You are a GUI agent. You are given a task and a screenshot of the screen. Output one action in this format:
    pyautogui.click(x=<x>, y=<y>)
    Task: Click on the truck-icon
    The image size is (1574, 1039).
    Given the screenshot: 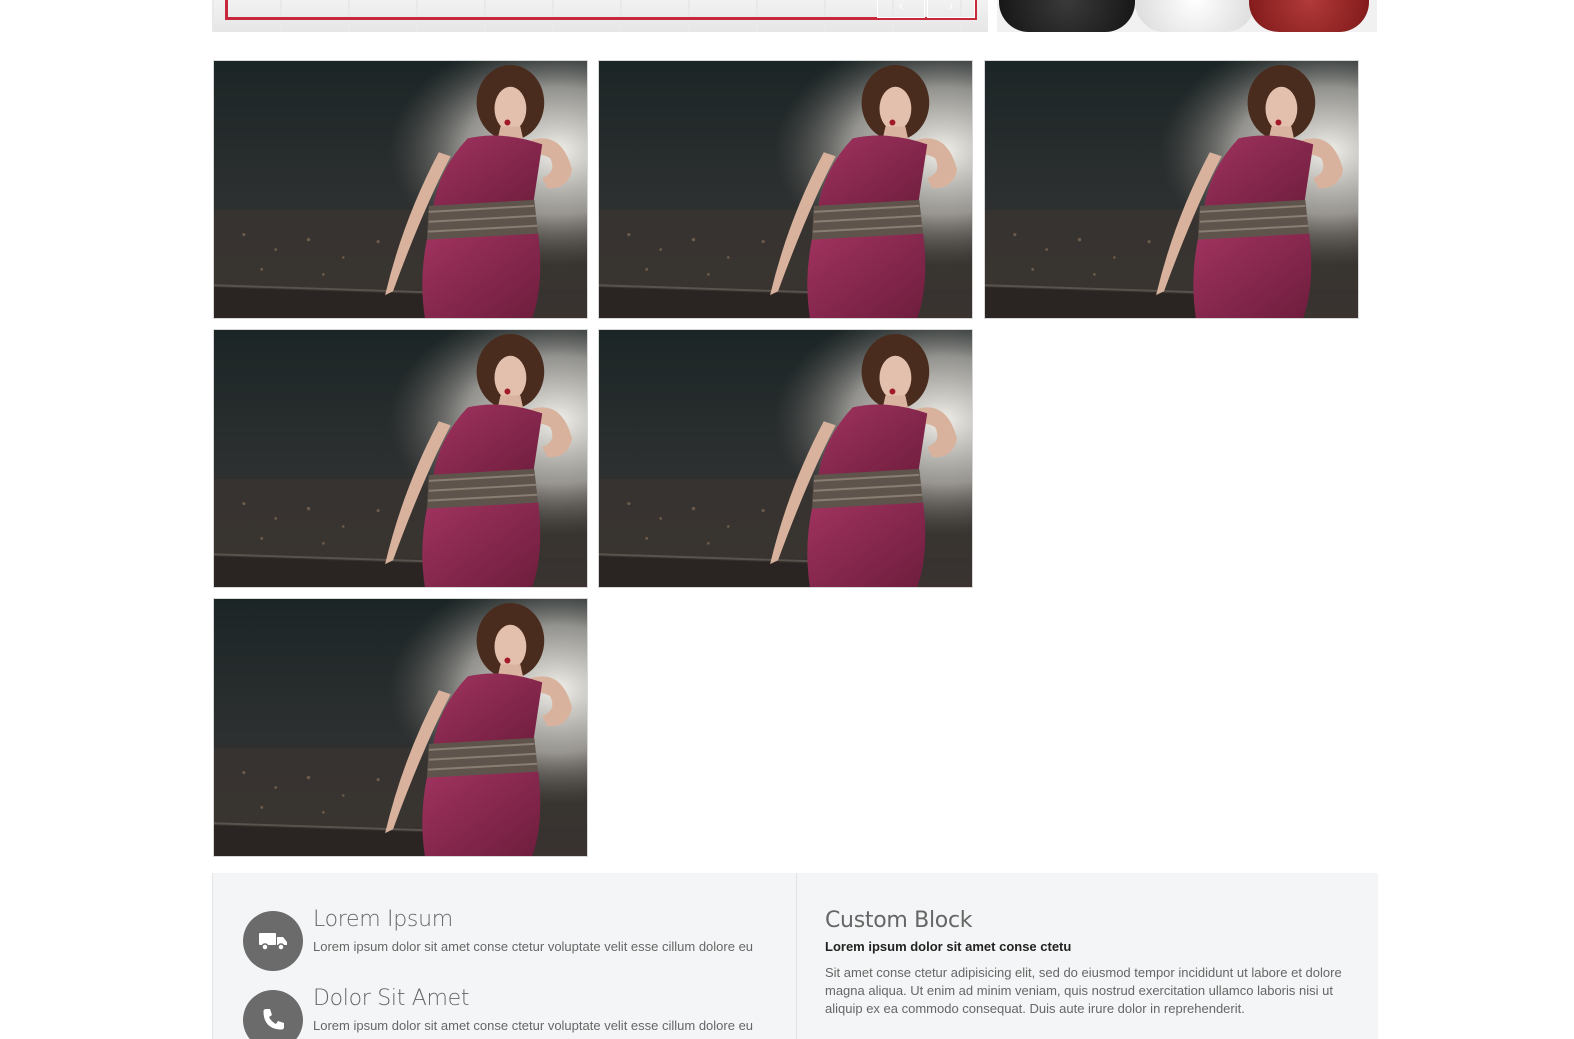 What is the action you would take?
    pyautogui.click(x=273, y=941)
    